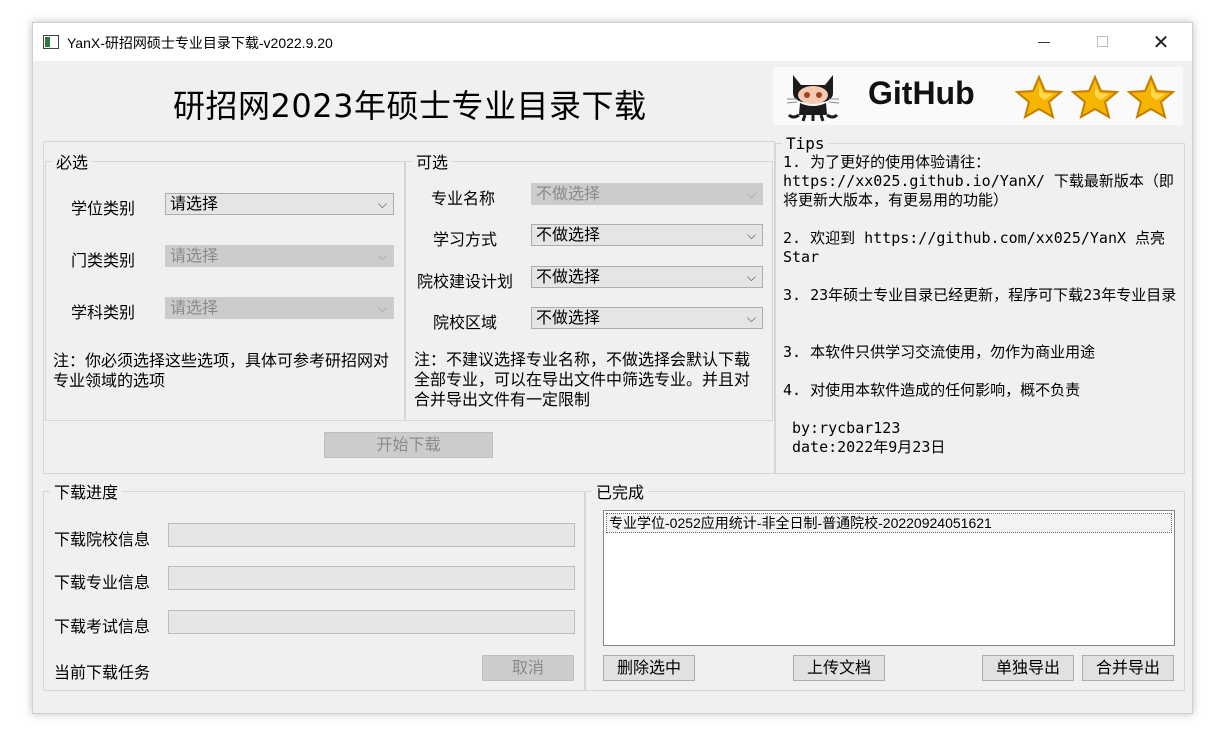 Image resolution: width=1224 pixels, height=740 pixels. Describe the element at coordinates (371, 578) in the screenshot. I see `major-progress-bar` at that location.